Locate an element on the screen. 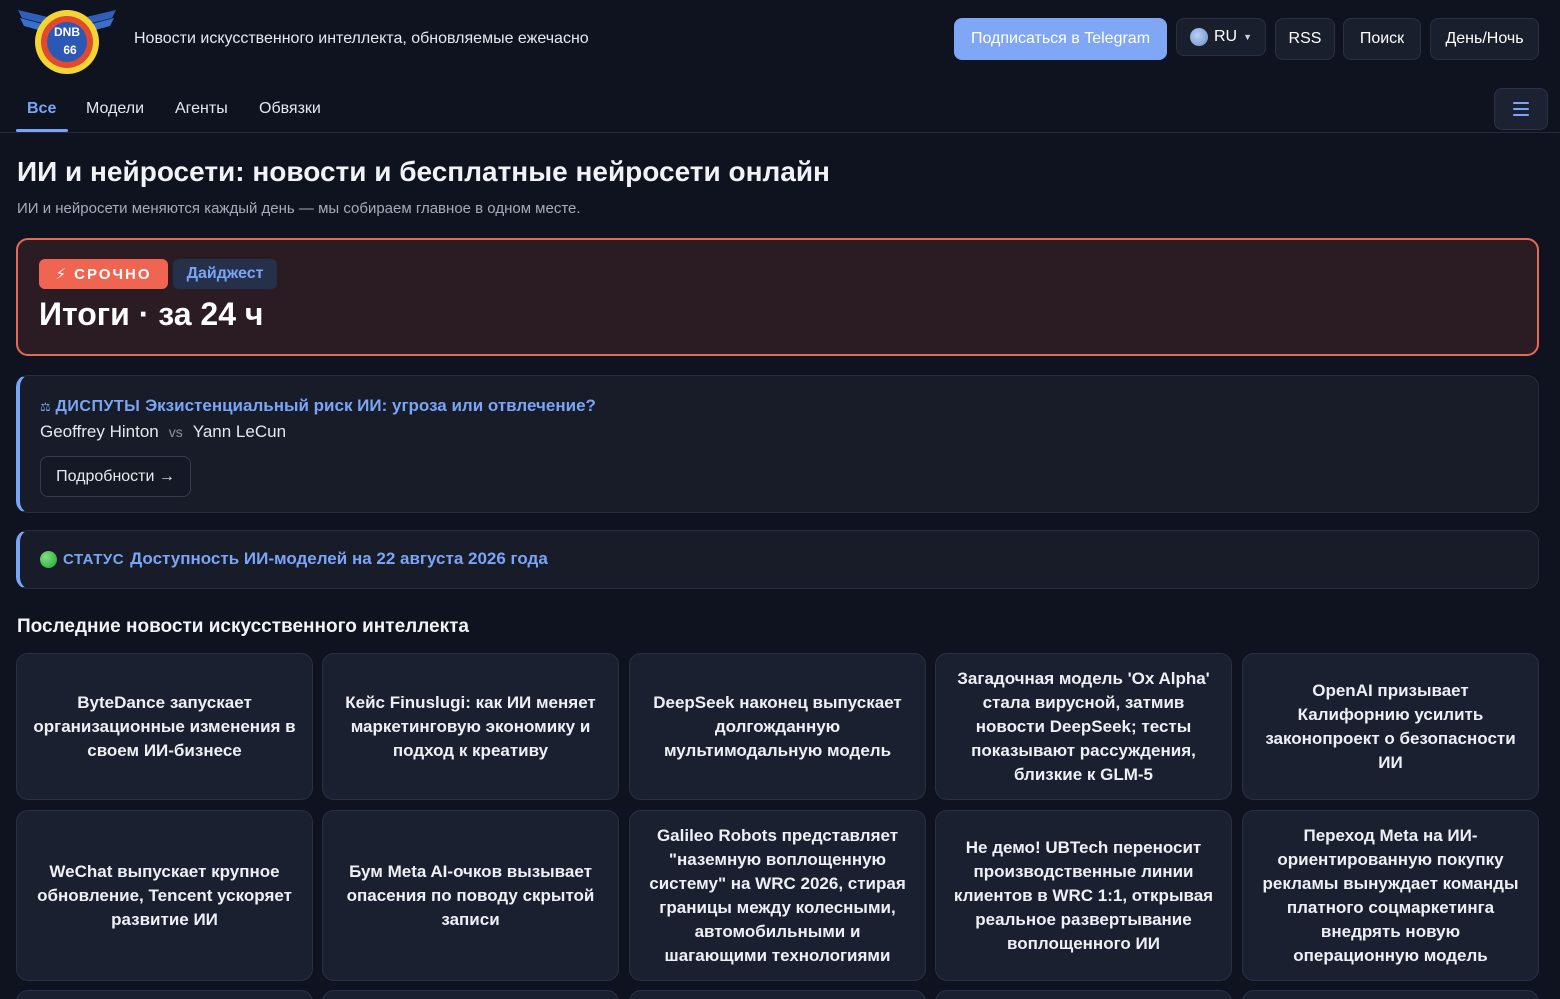  digest-tag: Дайджест is located at coordinates (225, 274).